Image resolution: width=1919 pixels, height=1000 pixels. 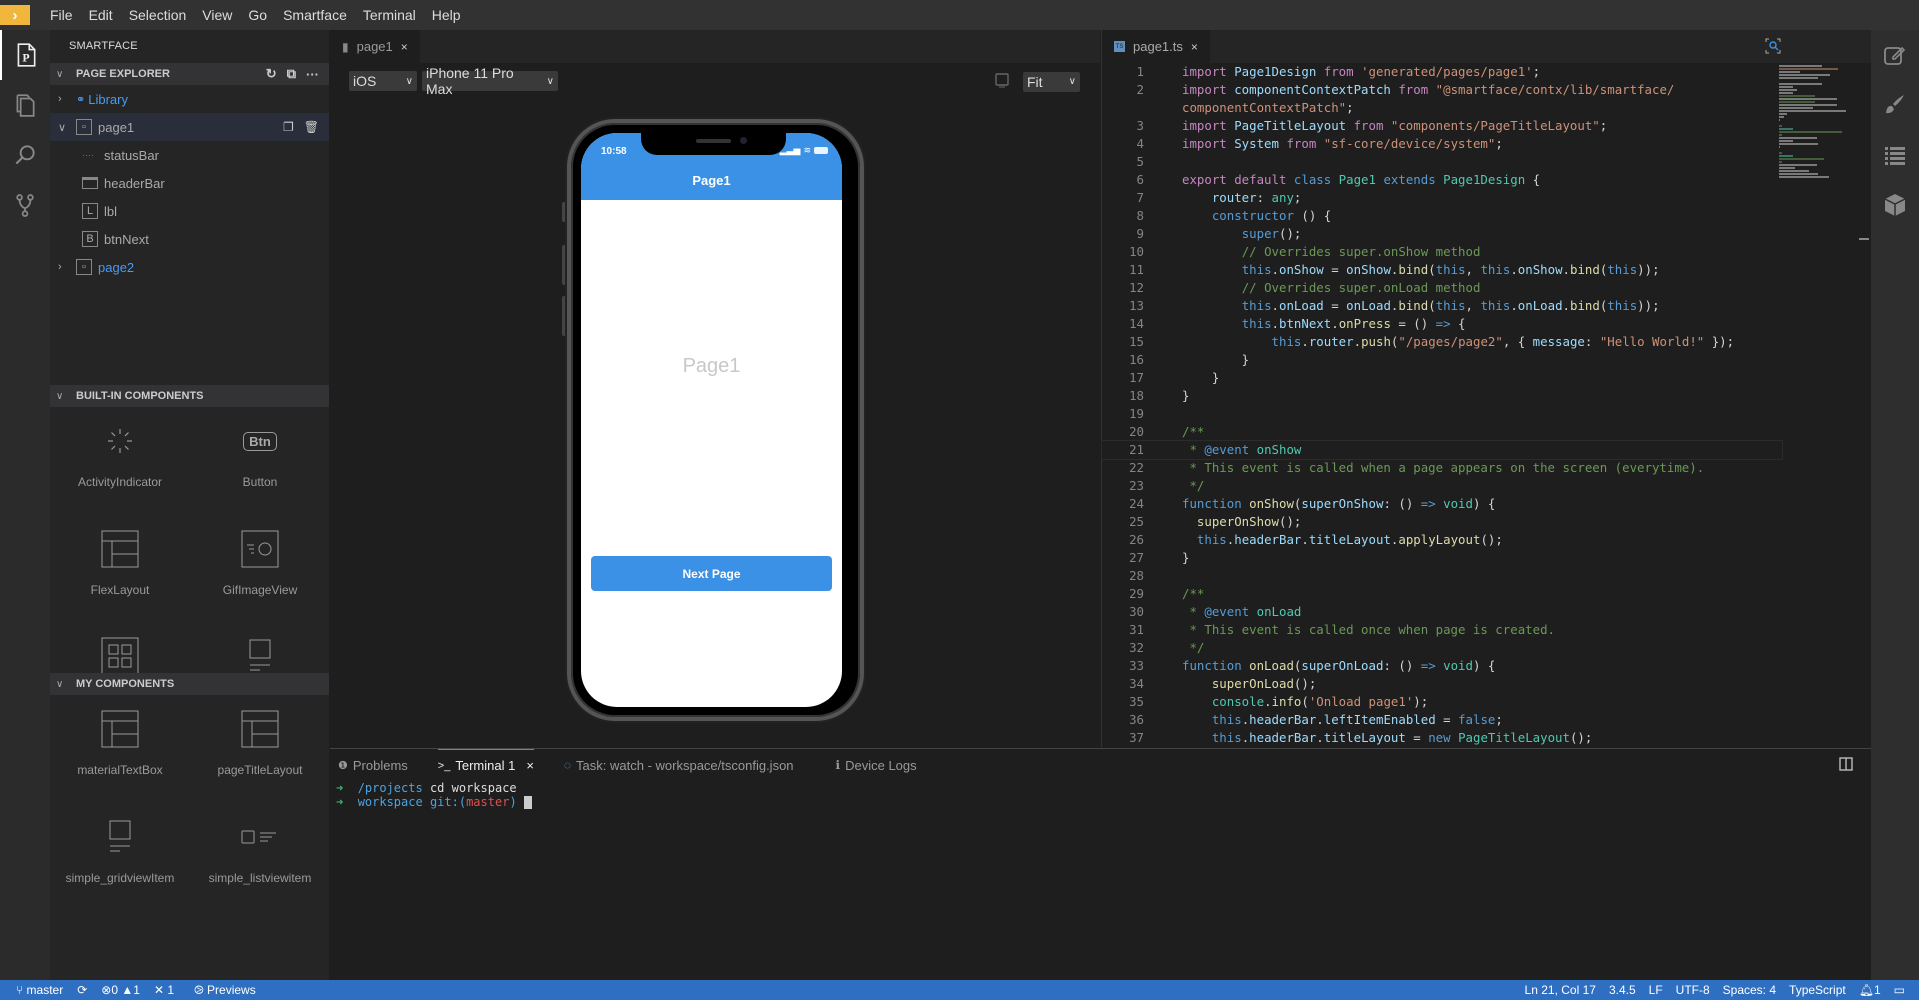 I want to click on code-line: 16 }, so click(x=1442, y=360).